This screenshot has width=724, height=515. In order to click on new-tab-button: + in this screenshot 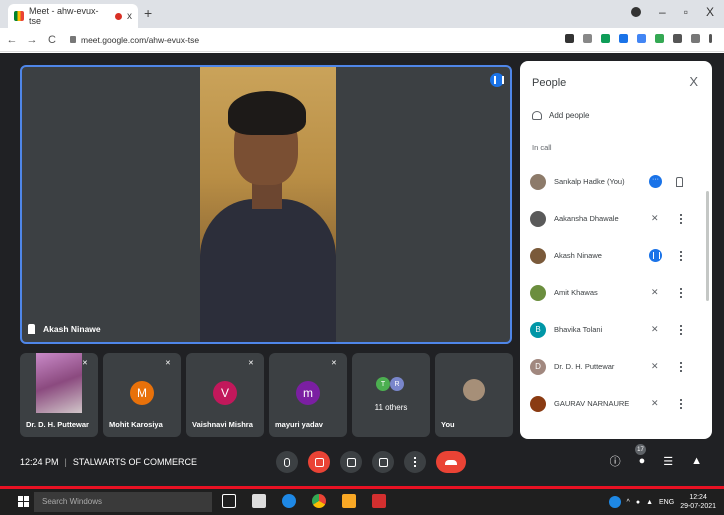, I will do `click(148, 13)`.